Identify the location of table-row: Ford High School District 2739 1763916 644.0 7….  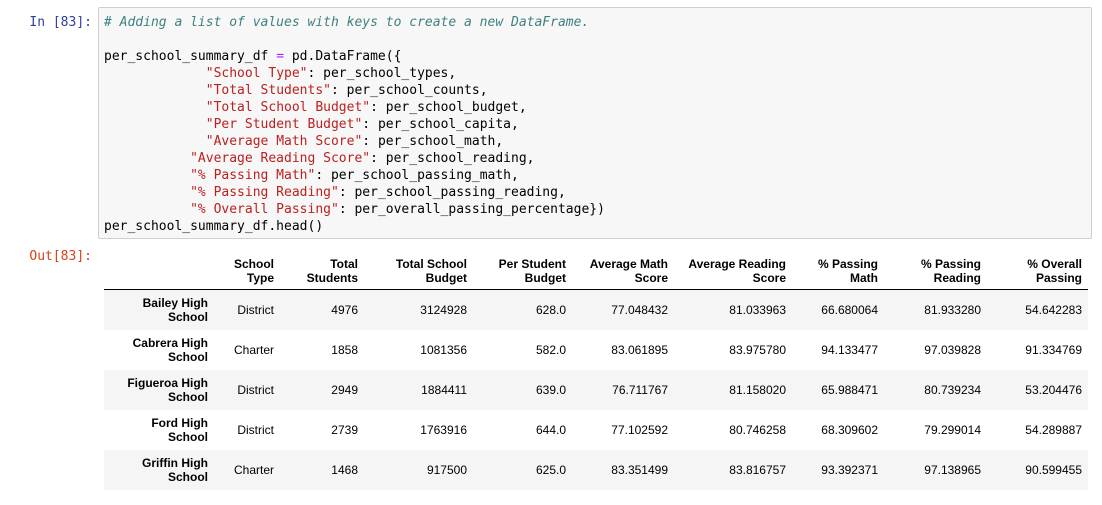
(596, 430).